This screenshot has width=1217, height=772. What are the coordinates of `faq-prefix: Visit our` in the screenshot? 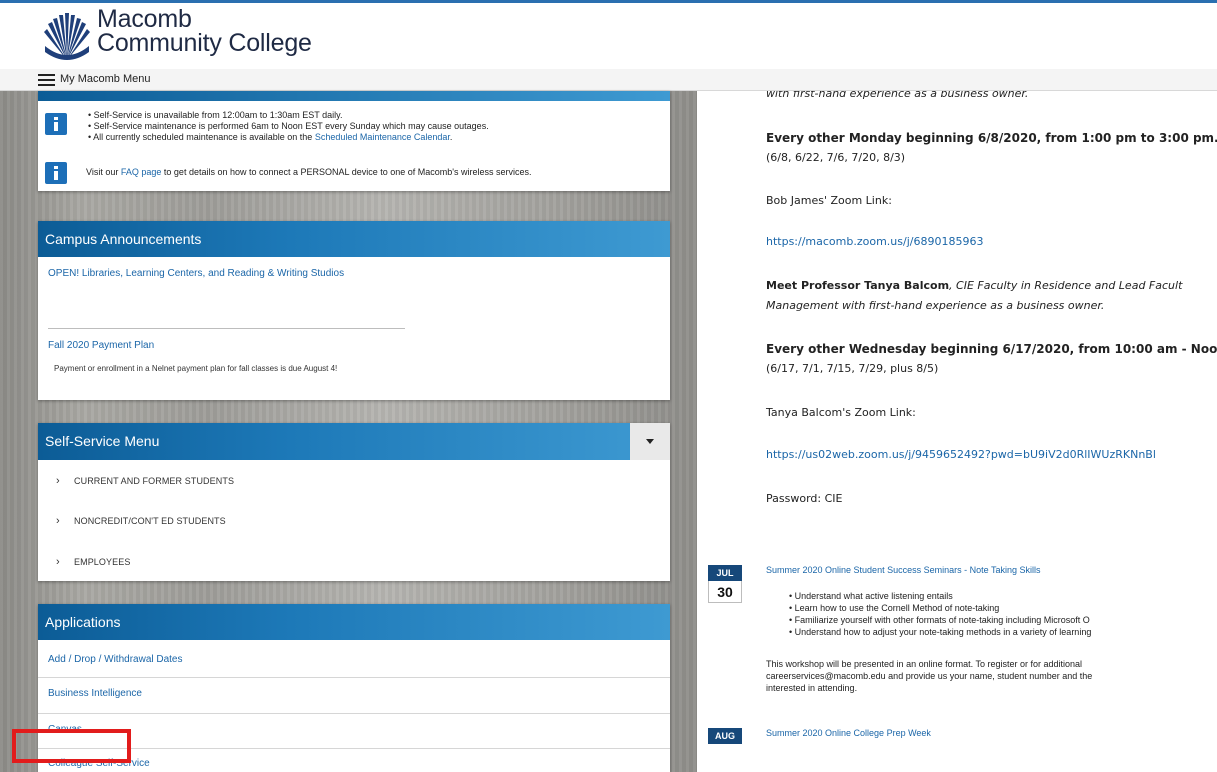 It's located at (102, 172).